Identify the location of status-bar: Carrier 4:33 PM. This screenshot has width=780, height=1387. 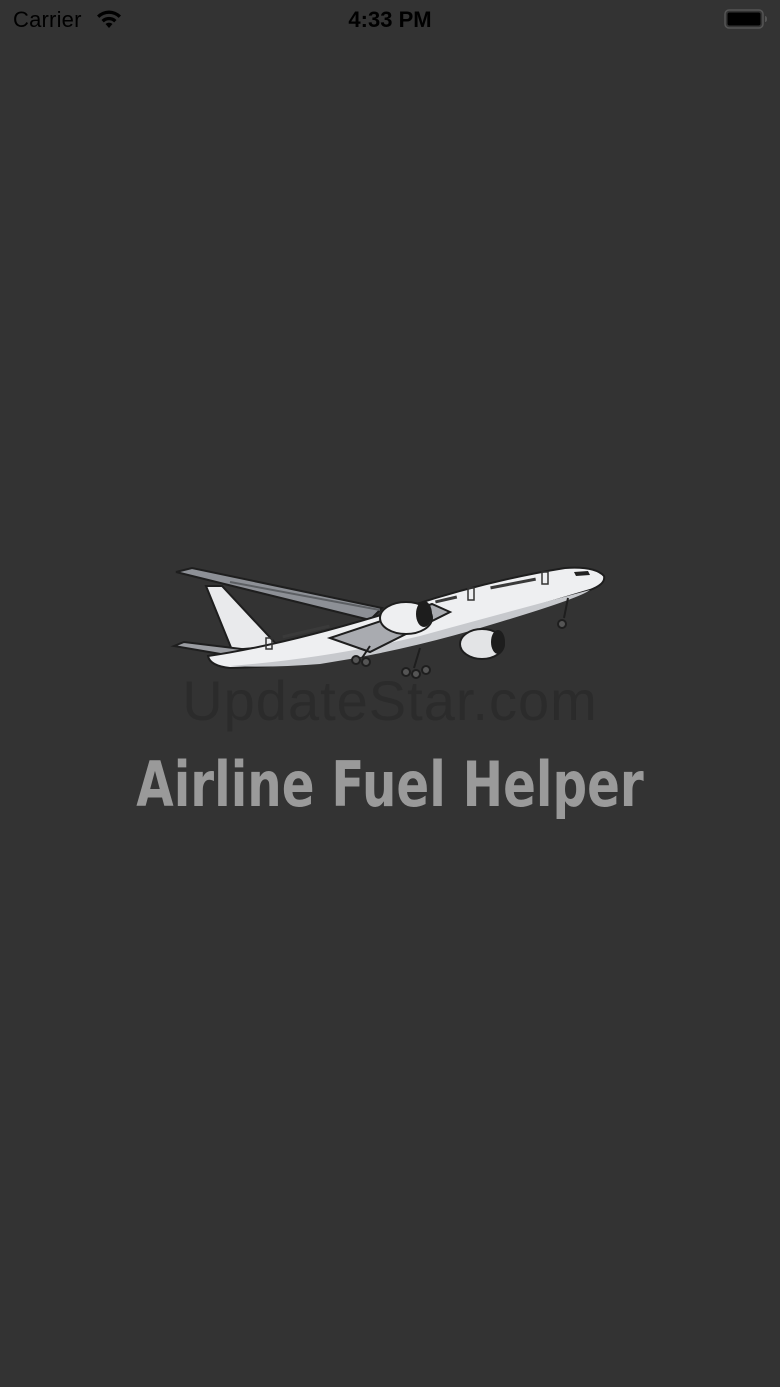
(390, 20).